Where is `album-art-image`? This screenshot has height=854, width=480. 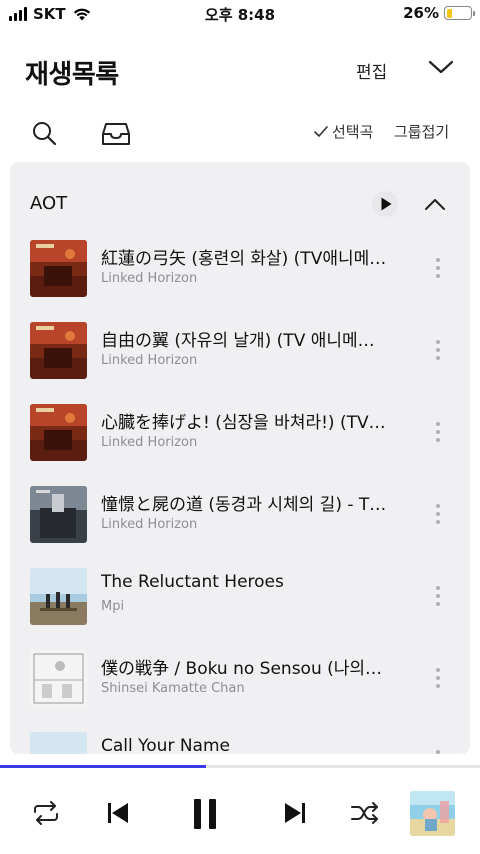 album-art-image is located at coordinates (432, 813).